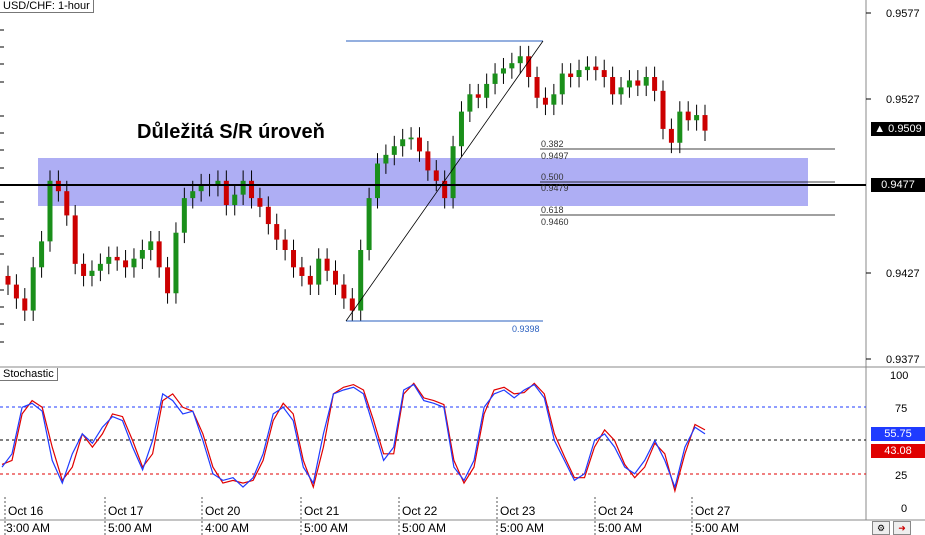 The height and width of the screenshot is (535, 925). What do you see at coordinates (26, 511) in the screenshot?
I see `date-label-oct16: Oct 16` at bounding box center [26, 511].